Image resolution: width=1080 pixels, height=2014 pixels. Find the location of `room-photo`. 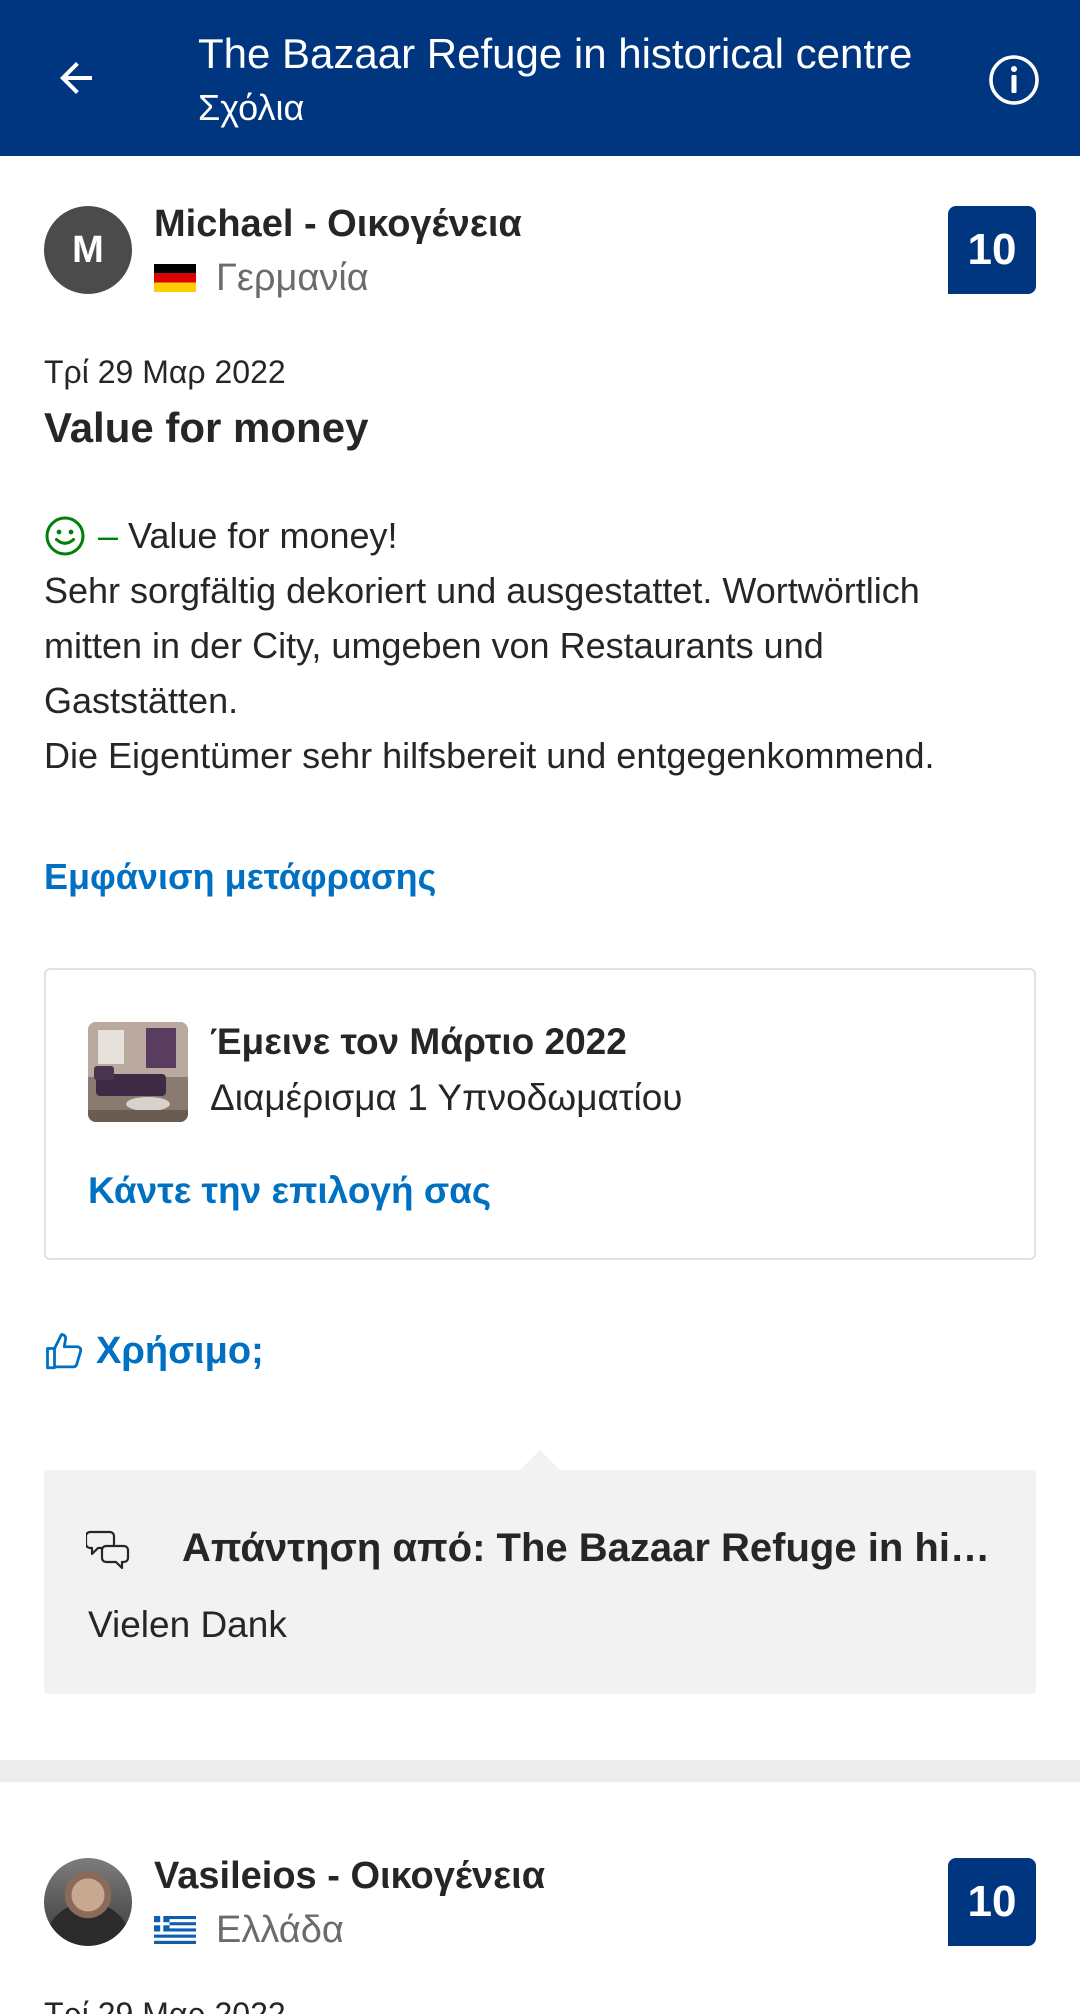

room-photo is located at coordinates (138, 1072).